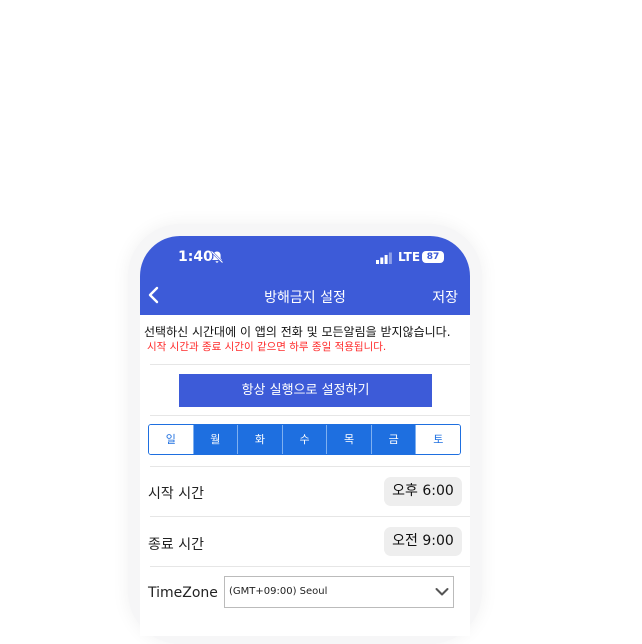 This screenshot has width=642, height=644. Describe the element at coordinates (349, 439) in the screenshot. I see `day-toggle: 목` at that location.